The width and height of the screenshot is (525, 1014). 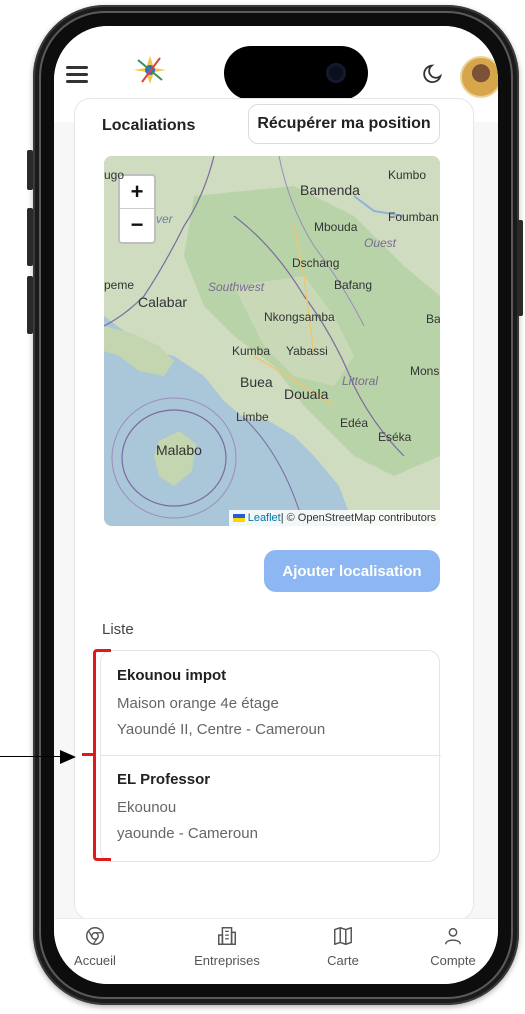 I want to click on map-label-buea: Buea, so click(x=256, y=382).